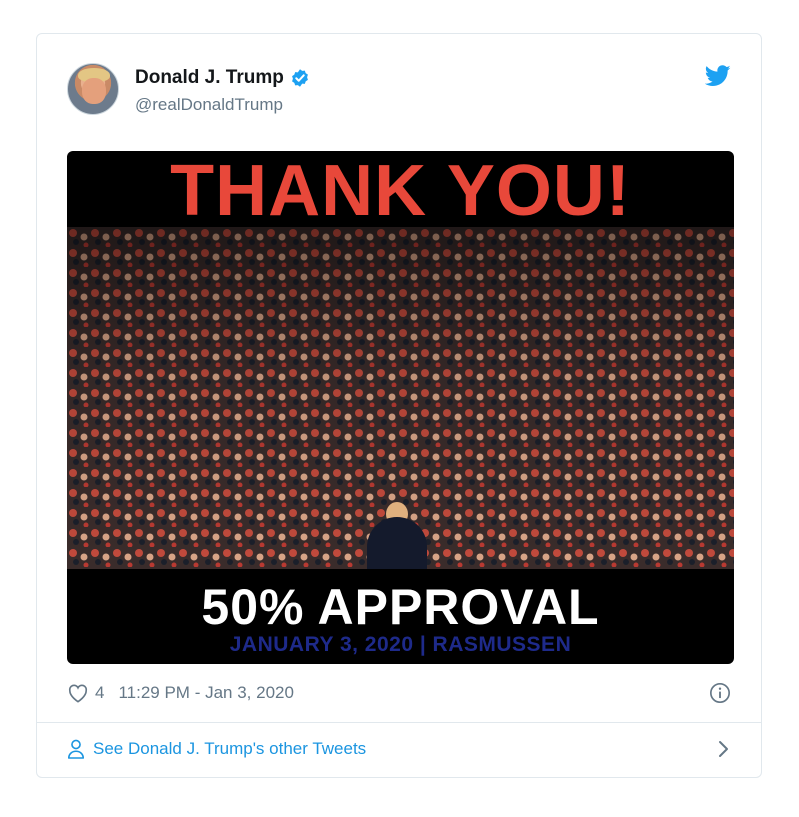 The width and height of the screenshot is (799, 817). I want to click on image-headline: THANK YOU!, so click(400, 191).